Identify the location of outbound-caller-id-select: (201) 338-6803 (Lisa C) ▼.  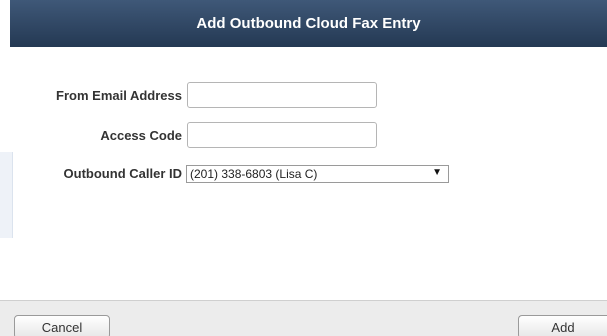
(317, 174).